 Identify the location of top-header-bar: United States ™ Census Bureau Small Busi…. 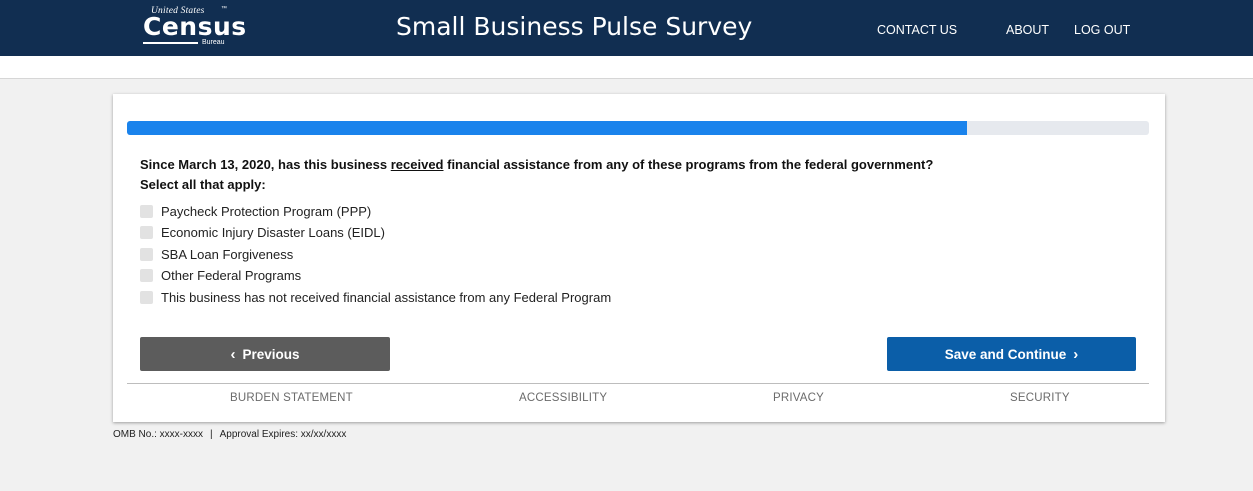
(626, 28).